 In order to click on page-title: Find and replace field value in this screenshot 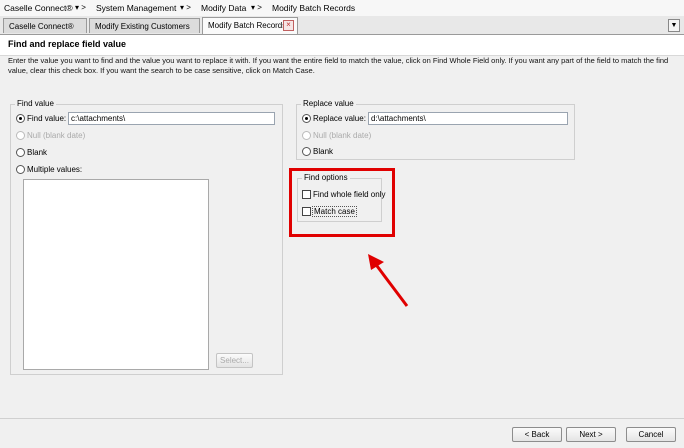, I will do `click(67, 44)`.